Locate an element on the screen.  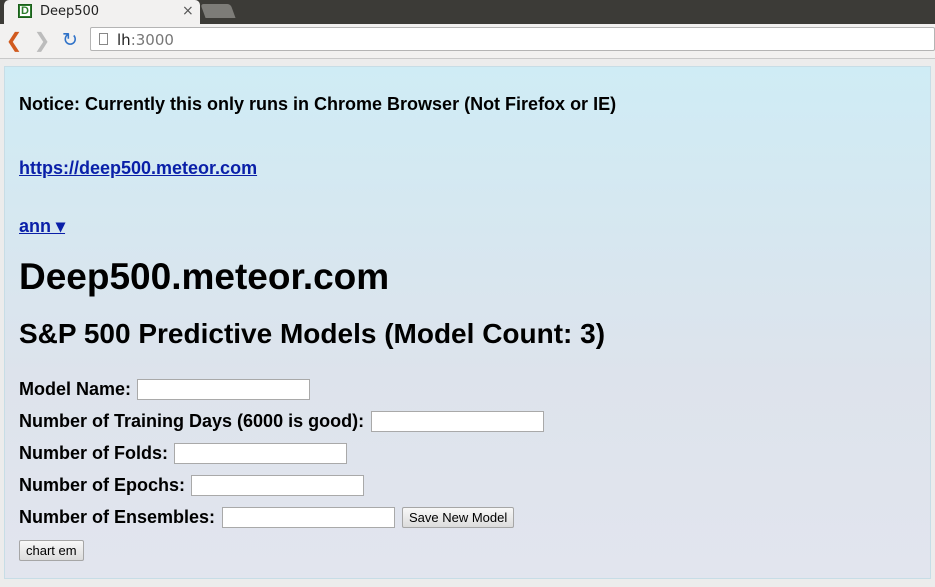
tab-title: Deep500 is located at coordinates (70, 11).